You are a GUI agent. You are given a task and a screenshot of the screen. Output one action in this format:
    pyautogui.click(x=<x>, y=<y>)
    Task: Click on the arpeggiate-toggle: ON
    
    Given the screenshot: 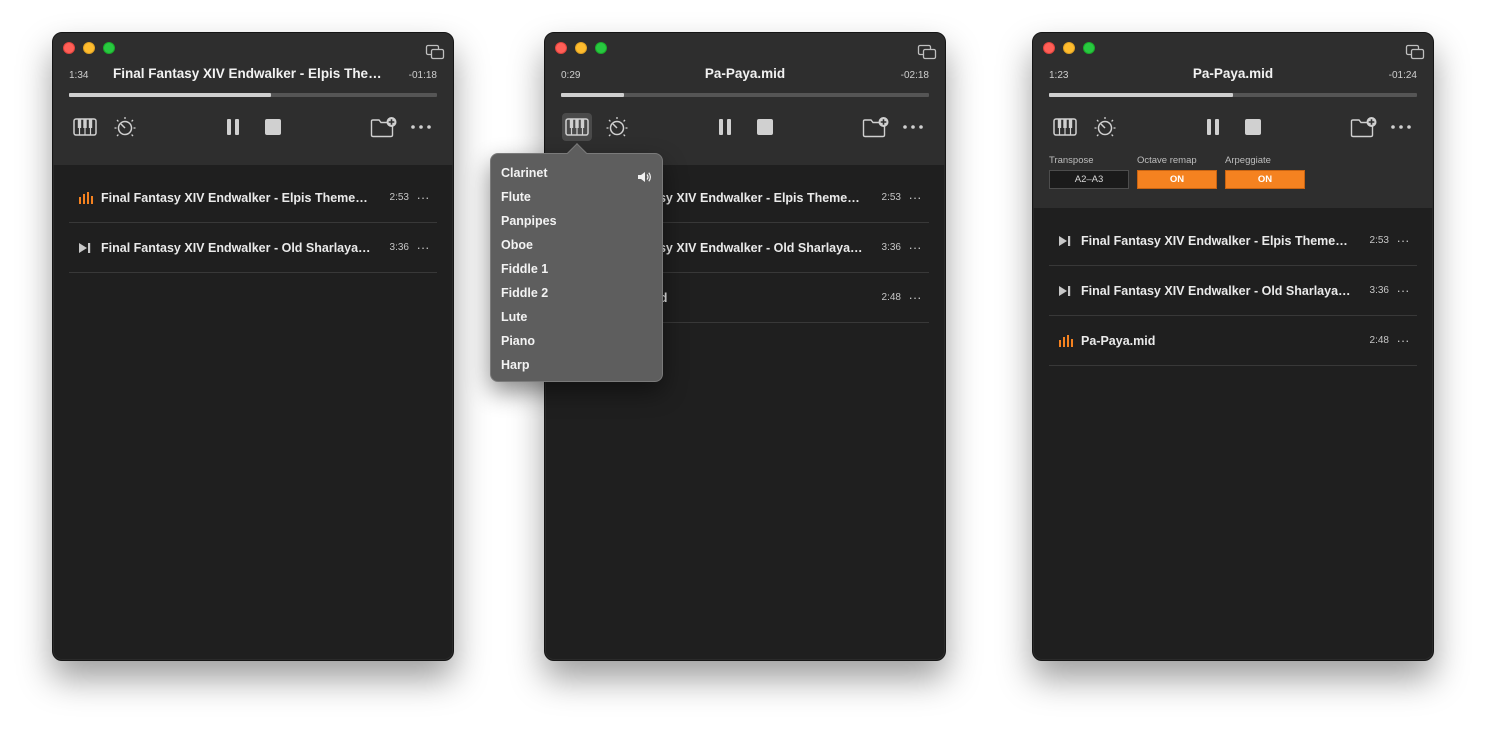 What is the action you would take?
    pyautogui.click(x=1265, y=179)
    